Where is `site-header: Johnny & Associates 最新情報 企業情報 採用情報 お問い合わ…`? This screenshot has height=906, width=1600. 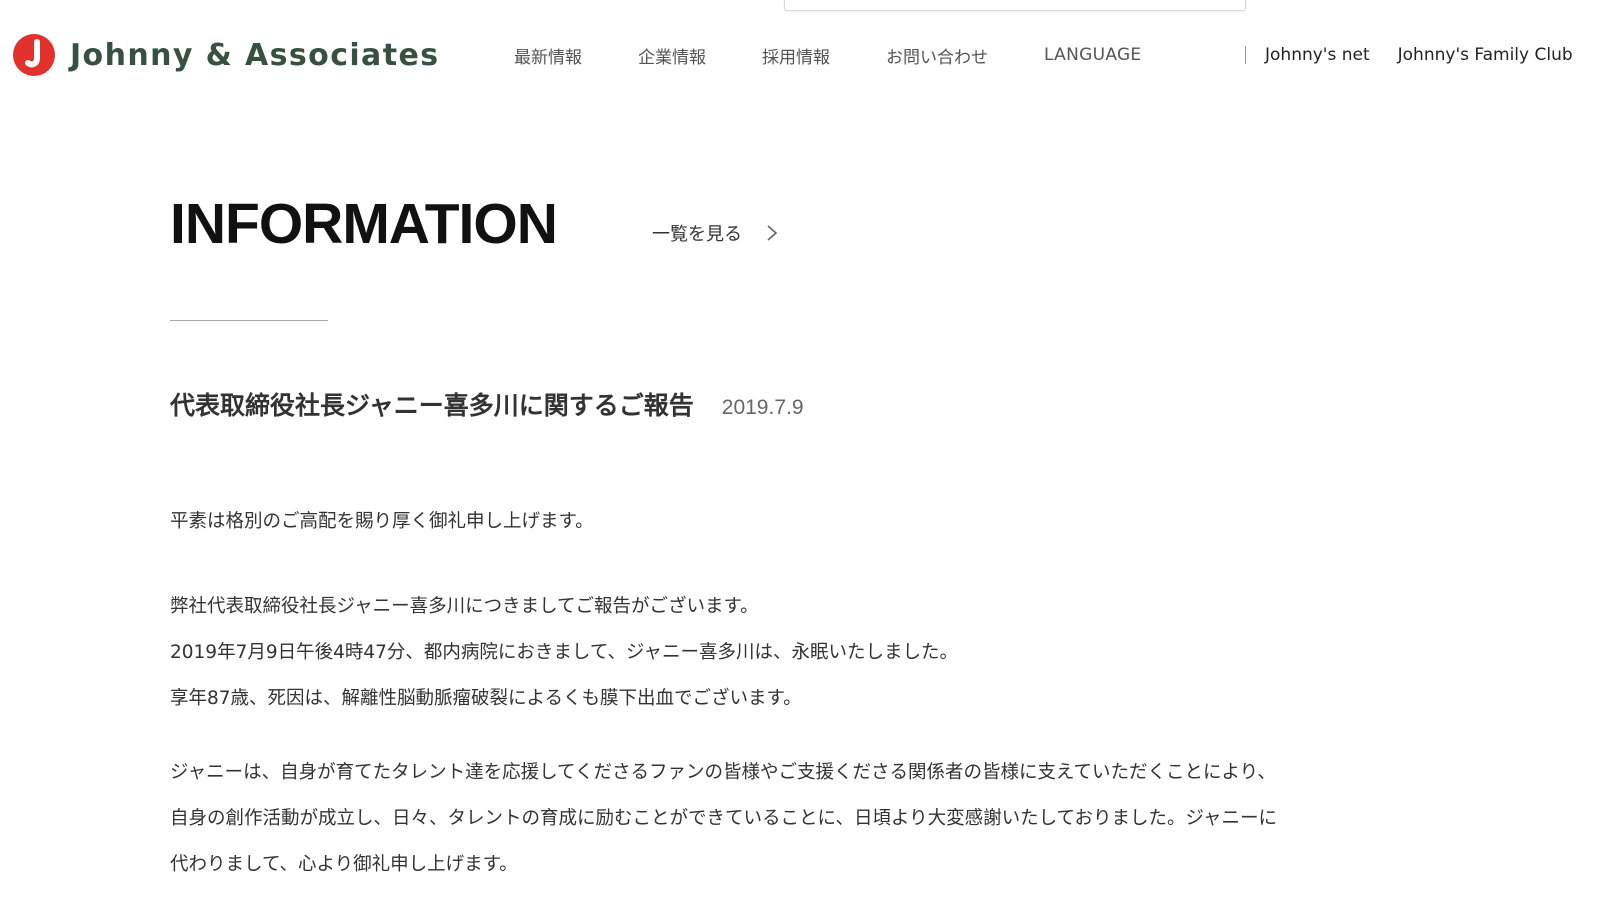
site-header: Johnny & Associates 最新情報 企業情報 採用情報 お問い合わ… is located at coordinates (800, 54).